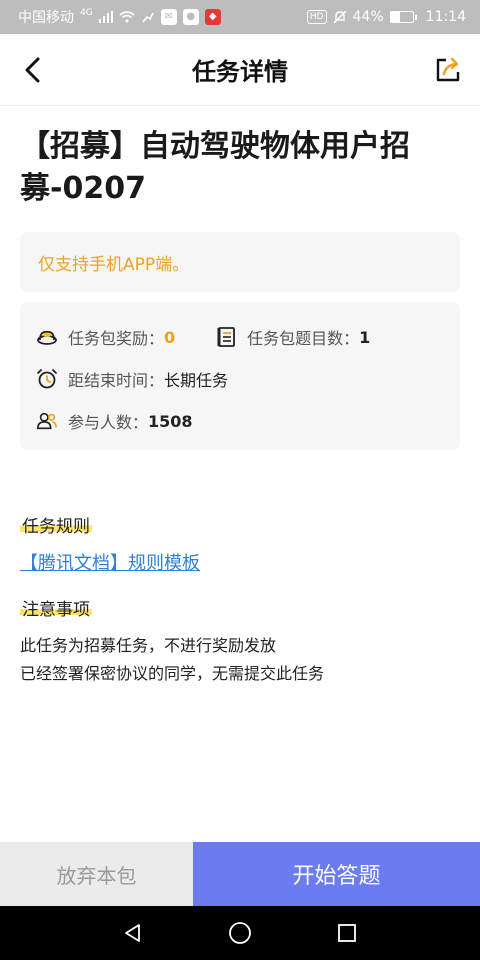 The image size is (480, 960). Describe the element at coordinates (240, 421) in the screenshot. I see `info-row-participants: 参与人数： 1508` at that location.